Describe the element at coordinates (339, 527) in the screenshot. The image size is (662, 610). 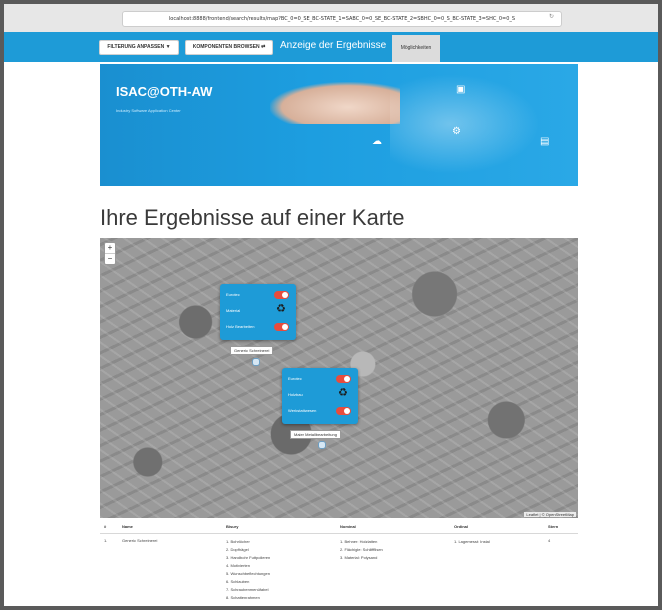
I see `table-header: # Name Bisury Nominal Ordinal Stern` at that location.